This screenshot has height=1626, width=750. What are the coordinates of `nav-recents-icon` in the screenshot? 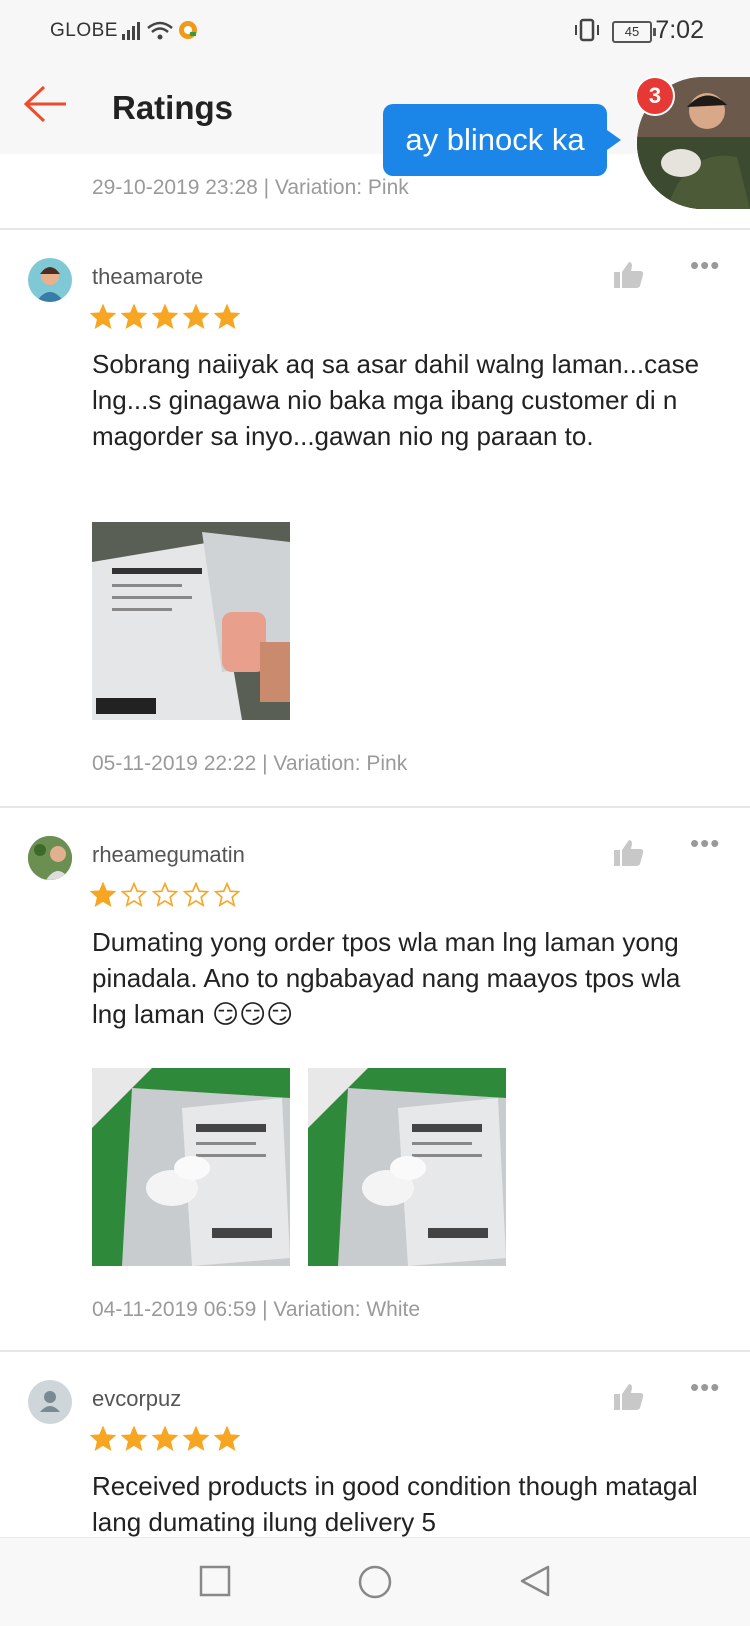 It's located at (215, 1581).